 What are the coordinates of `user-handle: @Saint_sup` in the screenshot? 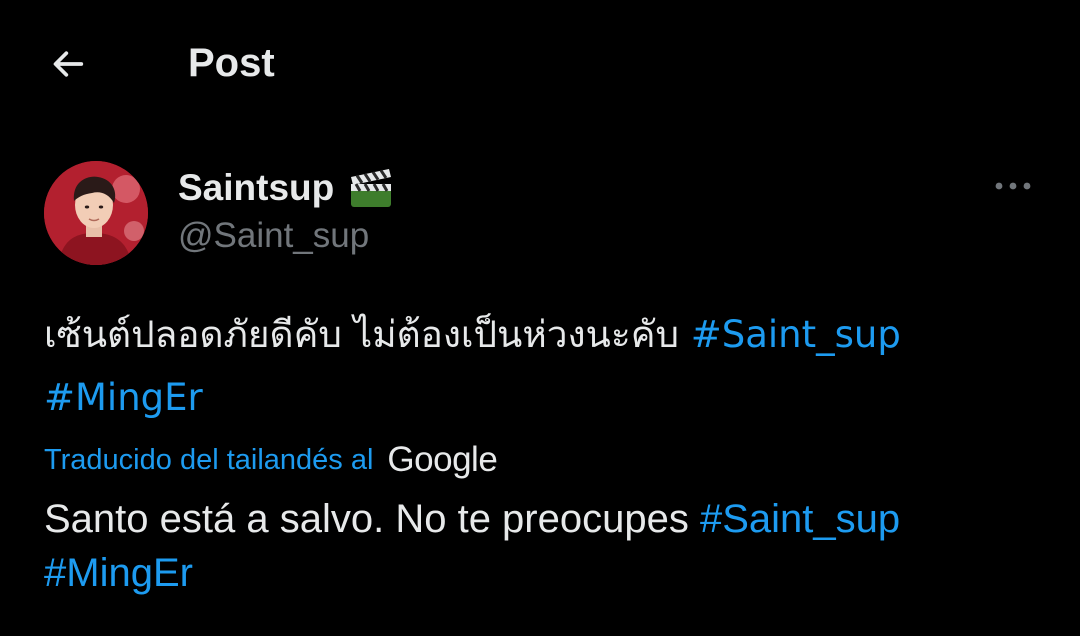 It's located at (273, 236).